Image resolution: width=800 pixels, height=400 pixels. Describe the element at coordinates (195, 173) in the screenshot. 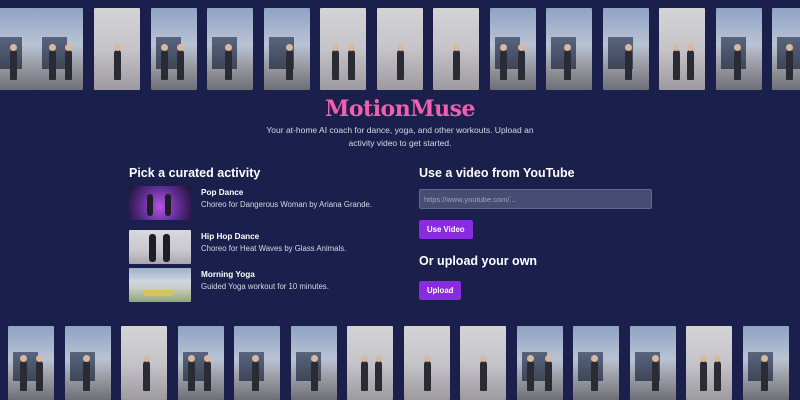

I see `curated-heading: Pick a curated activity` at that location.